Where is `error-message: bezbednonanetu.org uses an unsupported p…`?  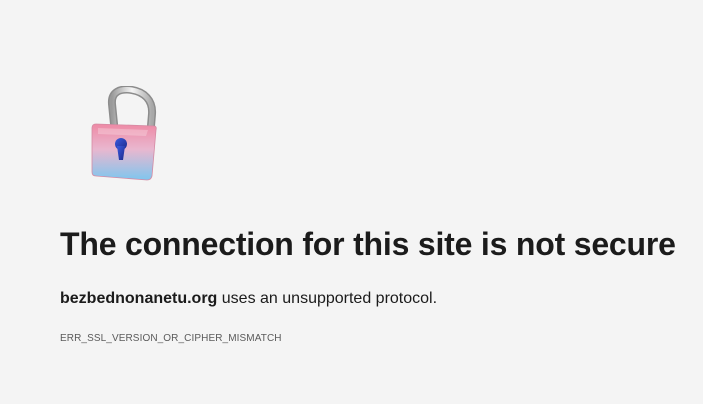
error-message: bezbednonanetu.org uses an unsupported p… is located at coordinates (248, 299).